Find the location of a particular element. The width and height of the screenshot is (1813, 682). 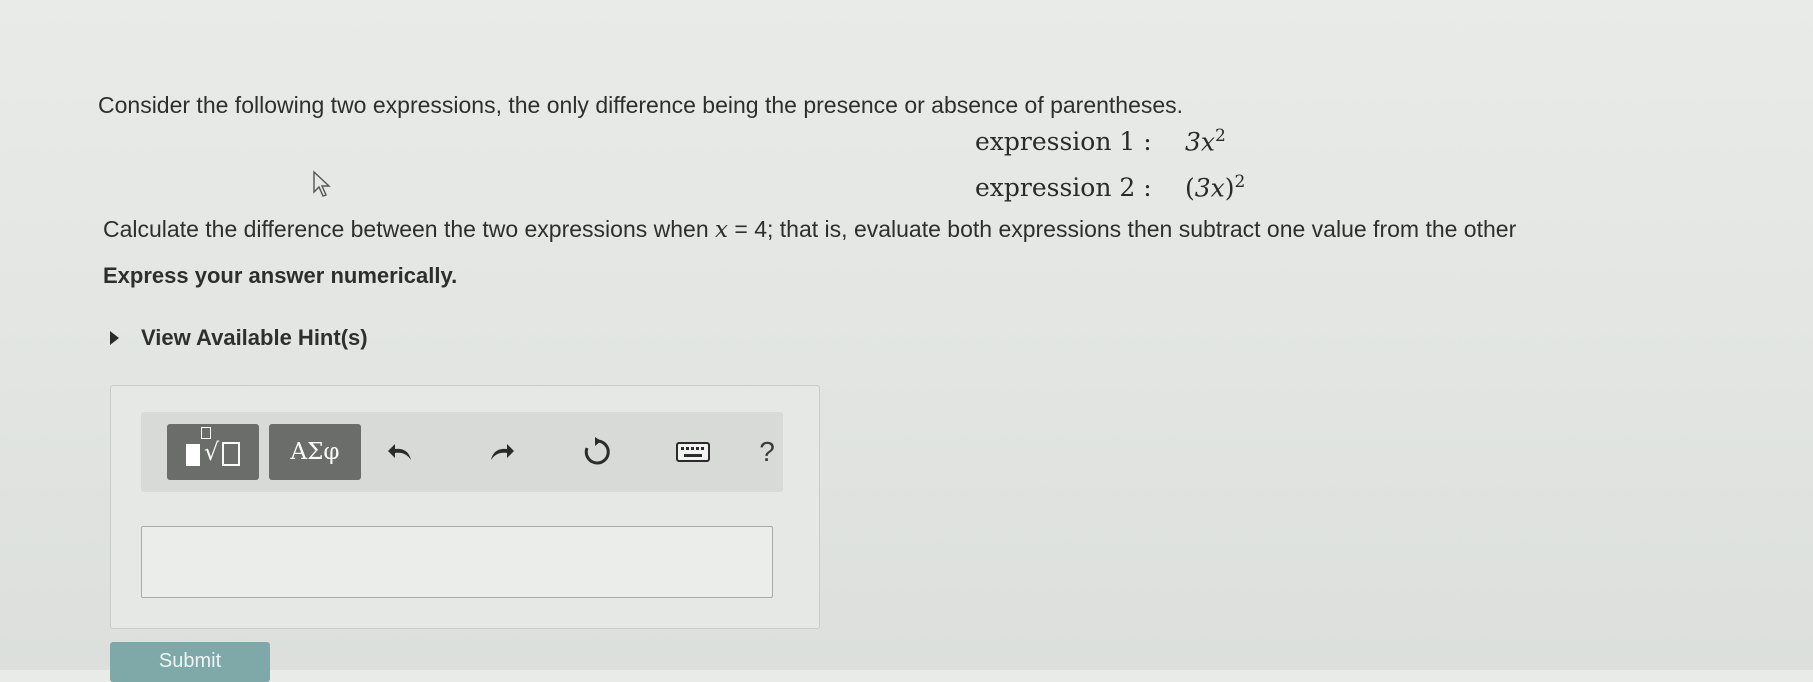

expression-2-close-paren: ) is located at coordinates (1229, 188).